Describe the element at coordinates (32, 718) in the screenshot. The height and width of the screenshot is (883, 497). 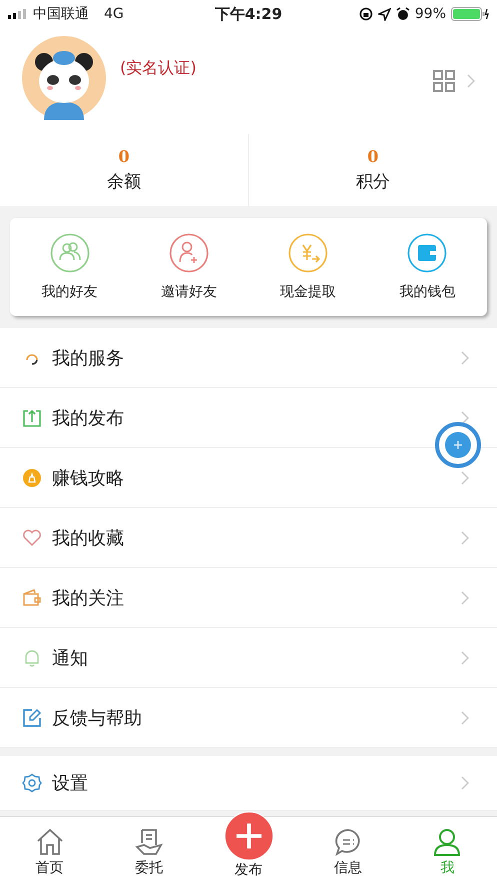
I see `edit-icon` at that location.